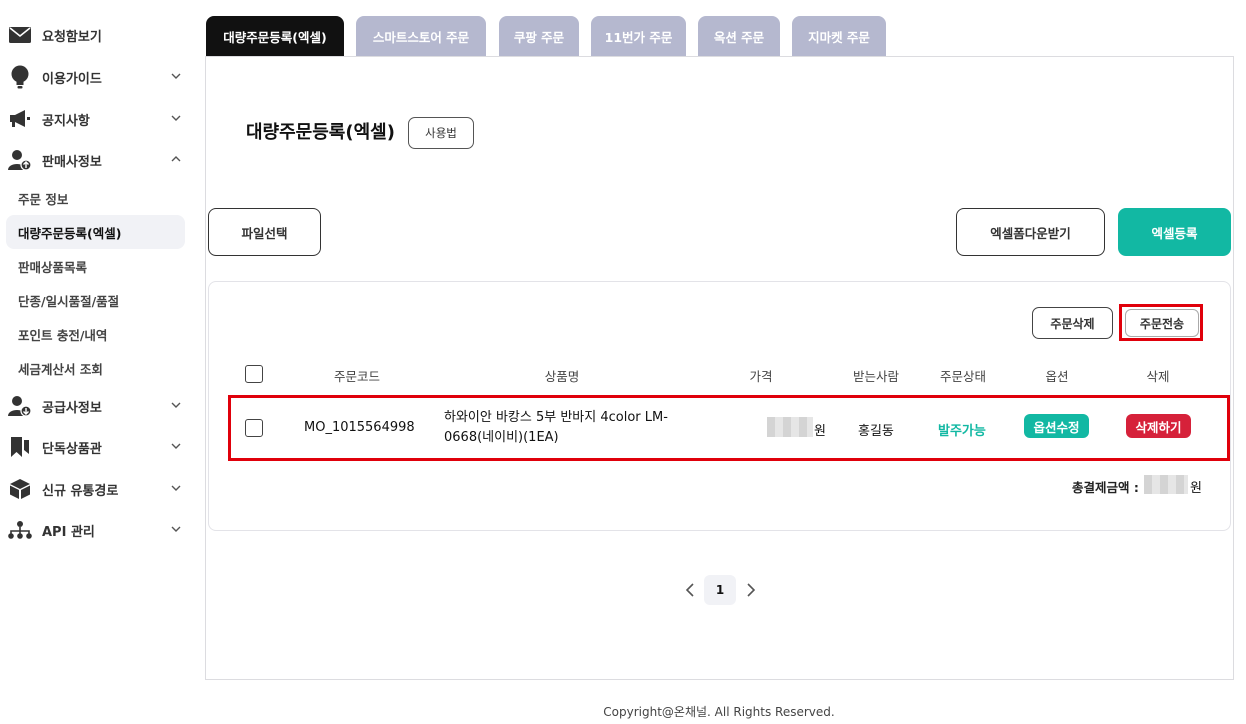 The image size is (1246, 724). Describe the element at coordinates (1196, 488) in the screenshot. I see `total-unit: 원` at that location.